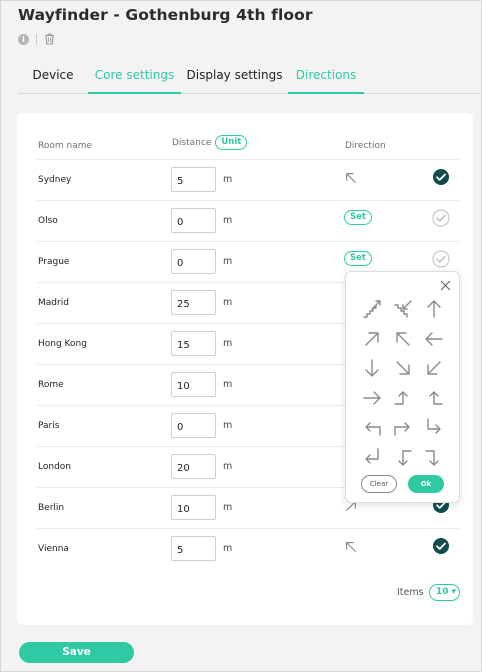 This screenshot has width=482, height=672. Describe the element at coordinates (165, 15) in the screenshot. I see `page-title: Wayfinder - Gothenburg 4th floor` at that location.